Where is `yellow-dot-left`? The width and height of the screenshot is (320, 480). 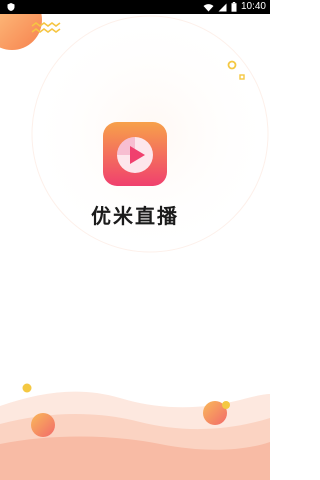 yellow-dot-left is located at coordinates (27, 388).